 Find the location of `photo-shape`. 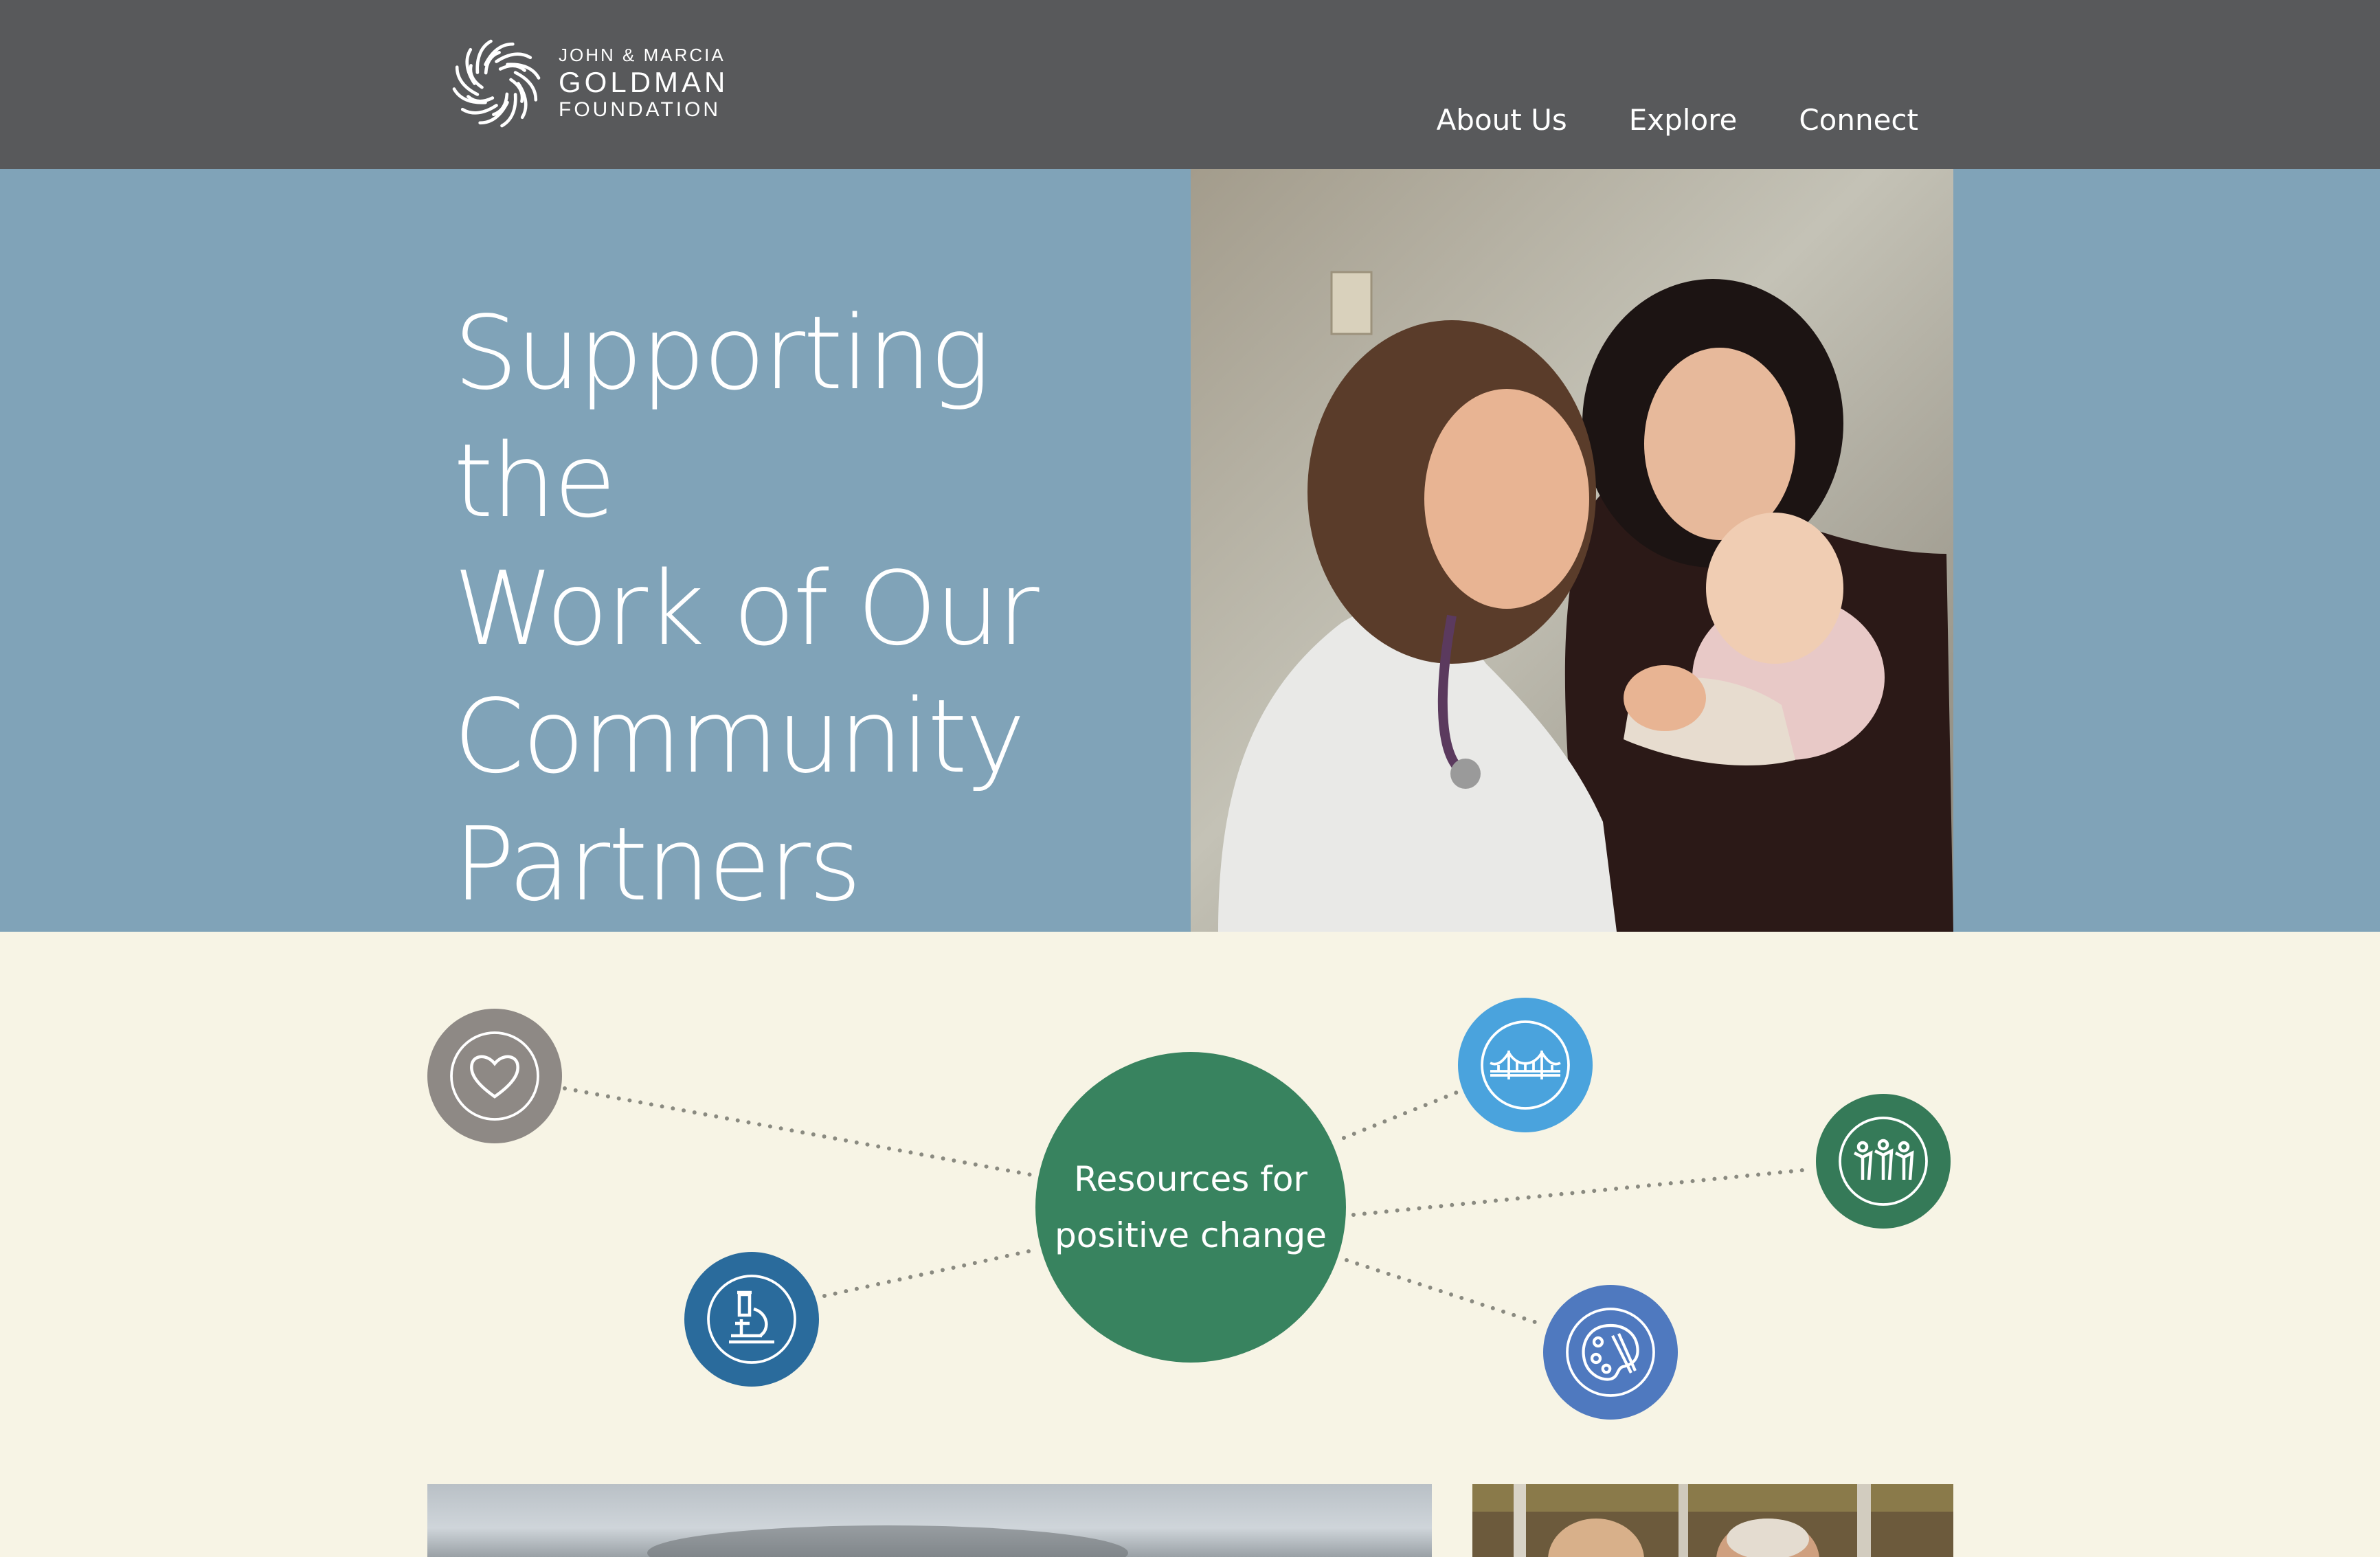

photo-shape is located at coordinates (887, 1541).